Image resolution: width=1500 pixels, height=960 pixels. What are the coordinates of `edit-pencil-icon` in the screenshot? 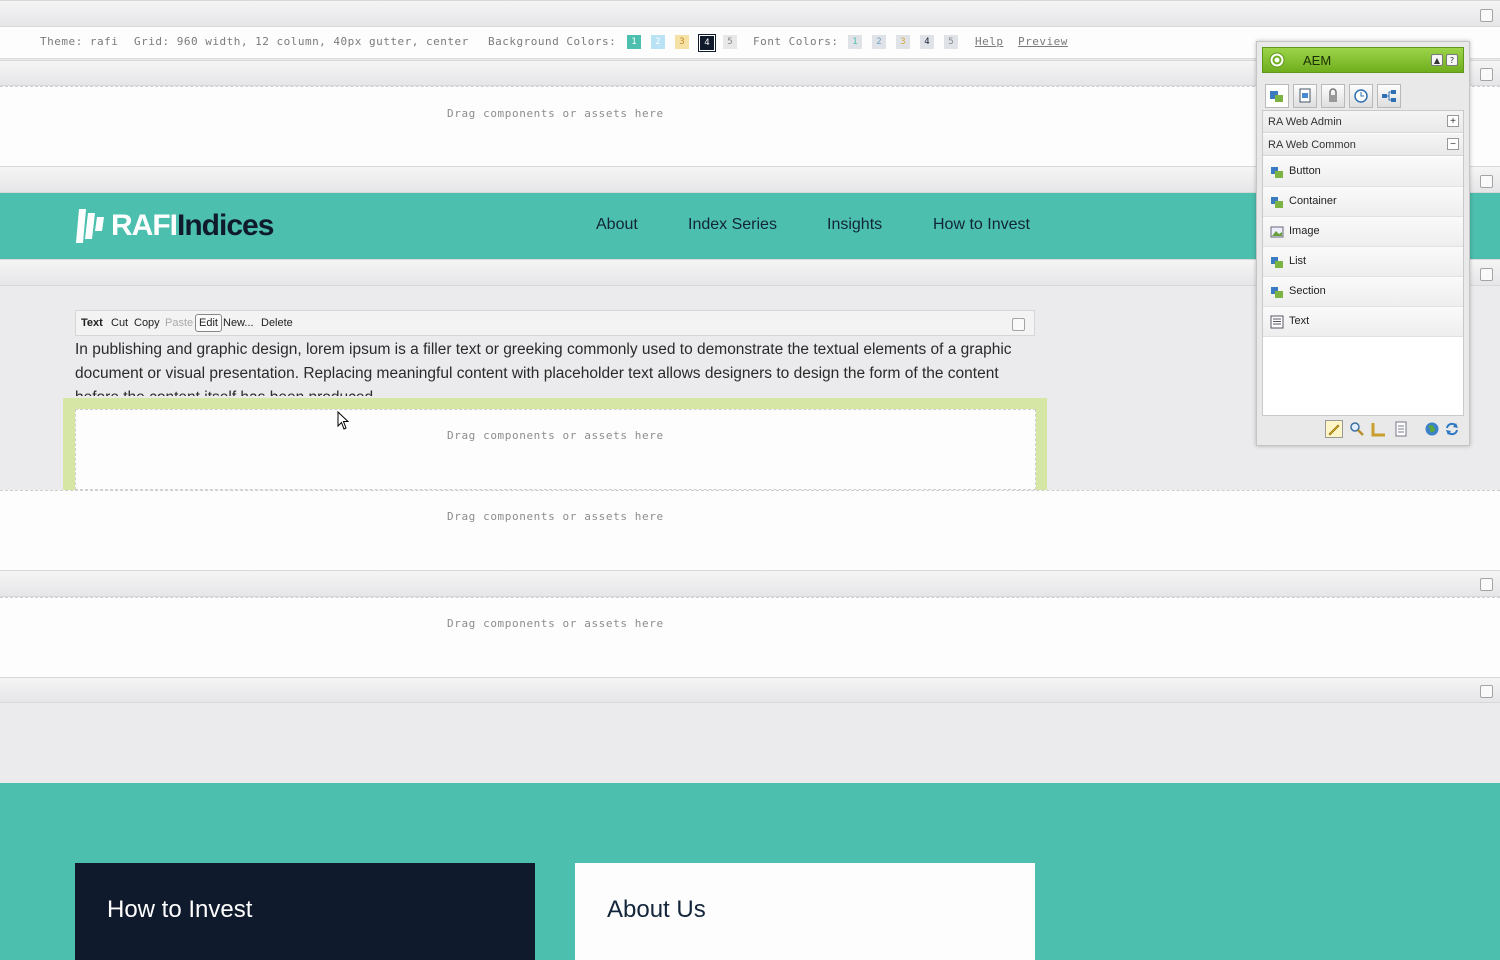 It's located at (1334, 429).